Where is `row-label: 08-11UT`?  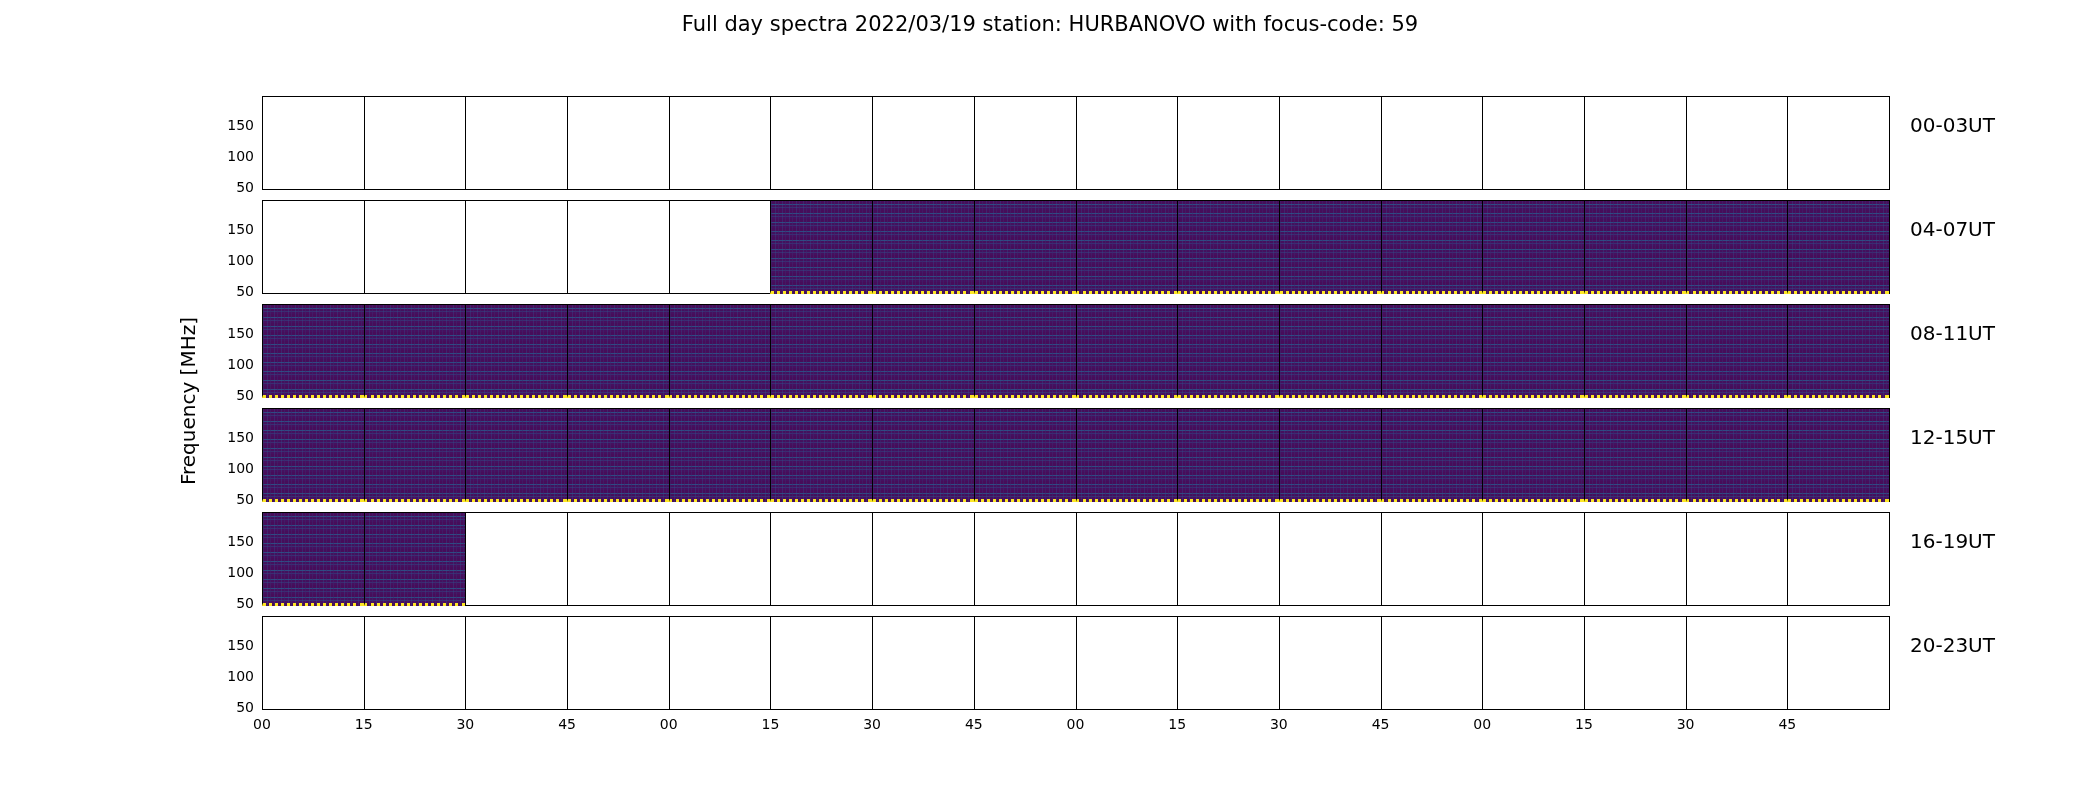 row-label: 08-11UT is located at coordinates (1952, 333).